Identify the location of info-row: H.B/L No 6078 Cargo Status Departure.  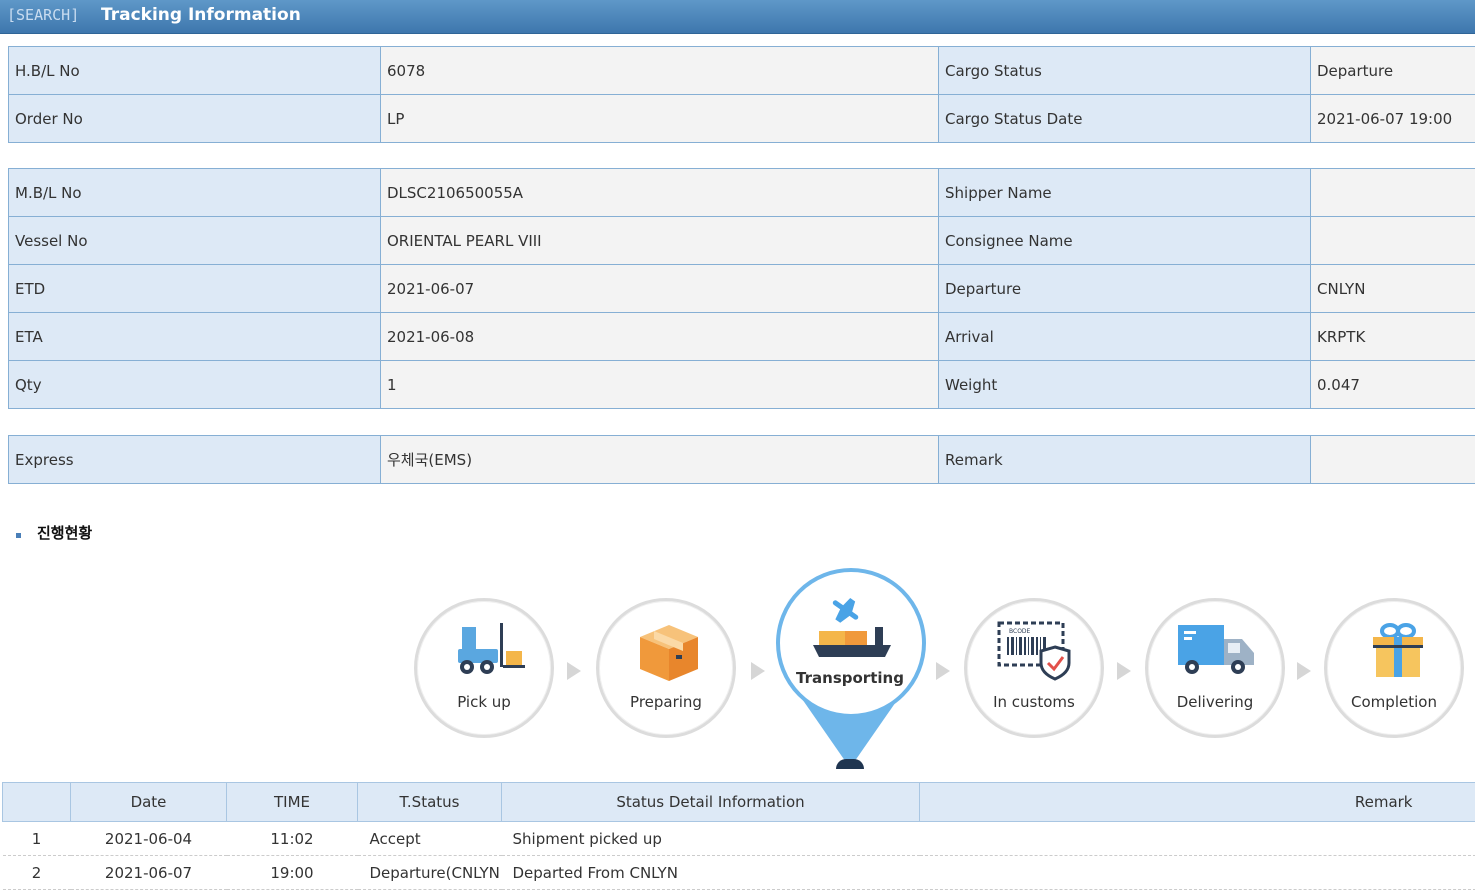
(742, 71).